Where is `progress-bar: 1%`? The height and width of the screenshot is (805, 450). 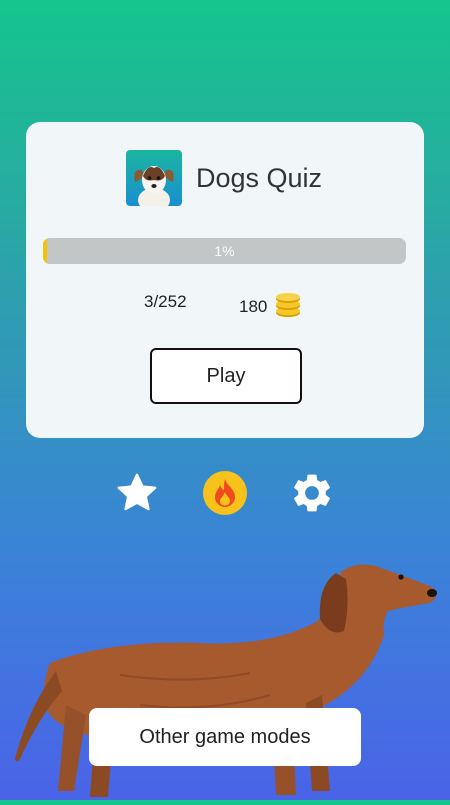
progress-bar: 1% is located at coordinates (224, 251).